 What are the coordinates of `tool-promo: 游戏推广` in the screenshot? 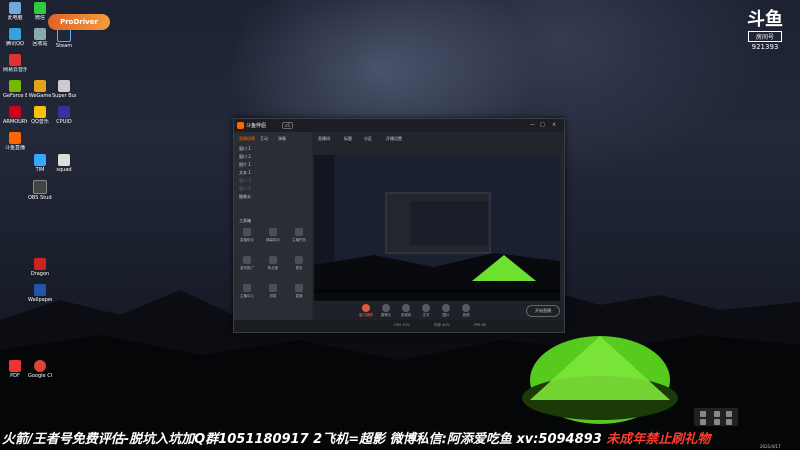 It's located at (247, 263).